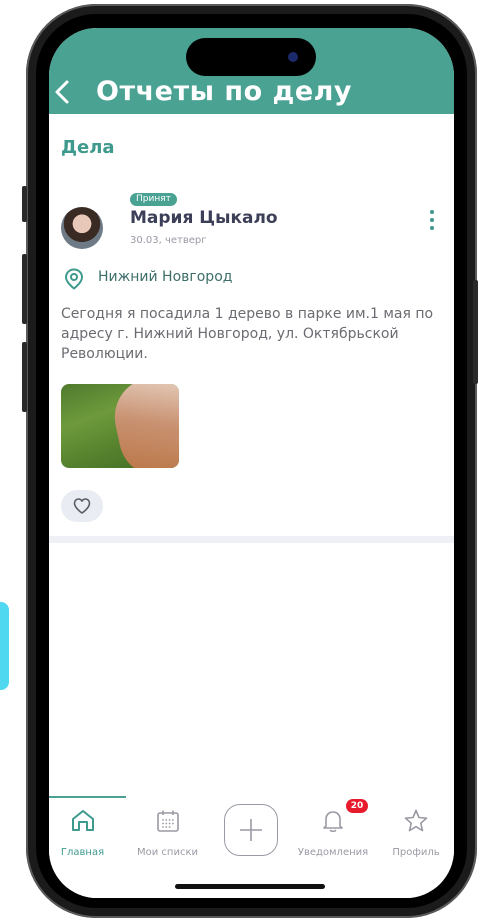 The width and height of the screenshot is (485, 921). Describe the element at coordinates (74, 279) in the screenshot. I see `location-pin-icon` at that location.